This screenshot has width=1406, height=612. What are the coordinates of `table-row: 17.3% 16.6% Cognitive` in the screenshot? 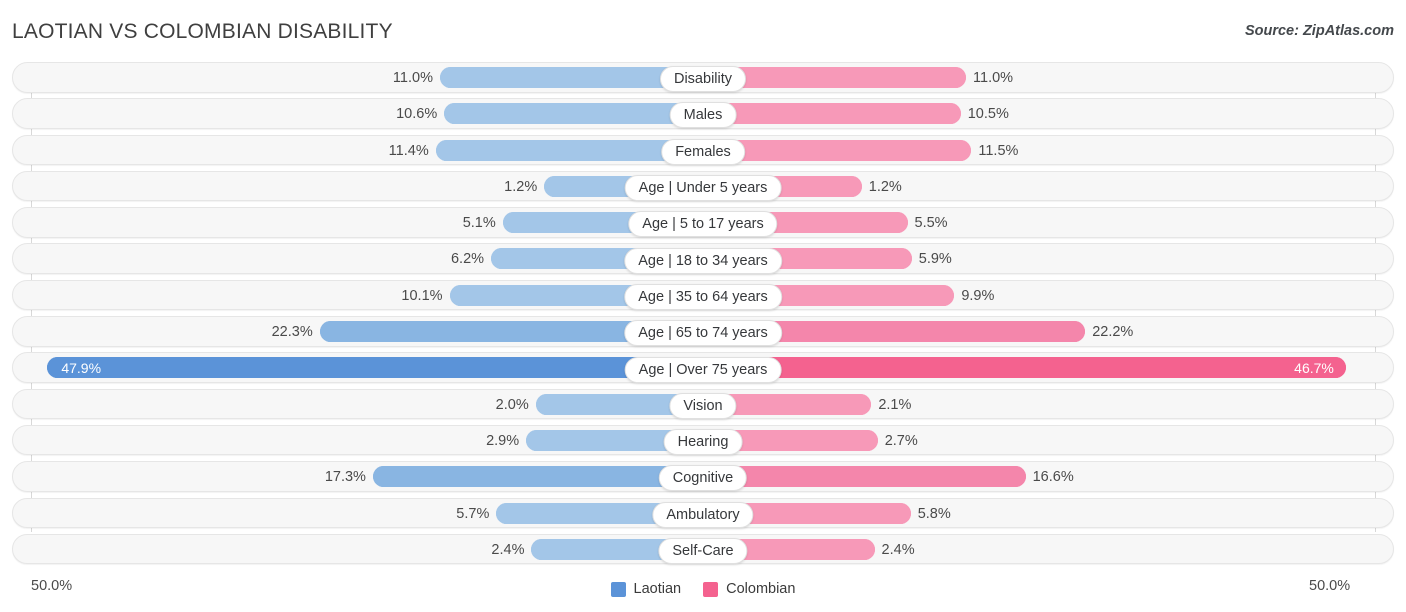 It's located at (703, 476).